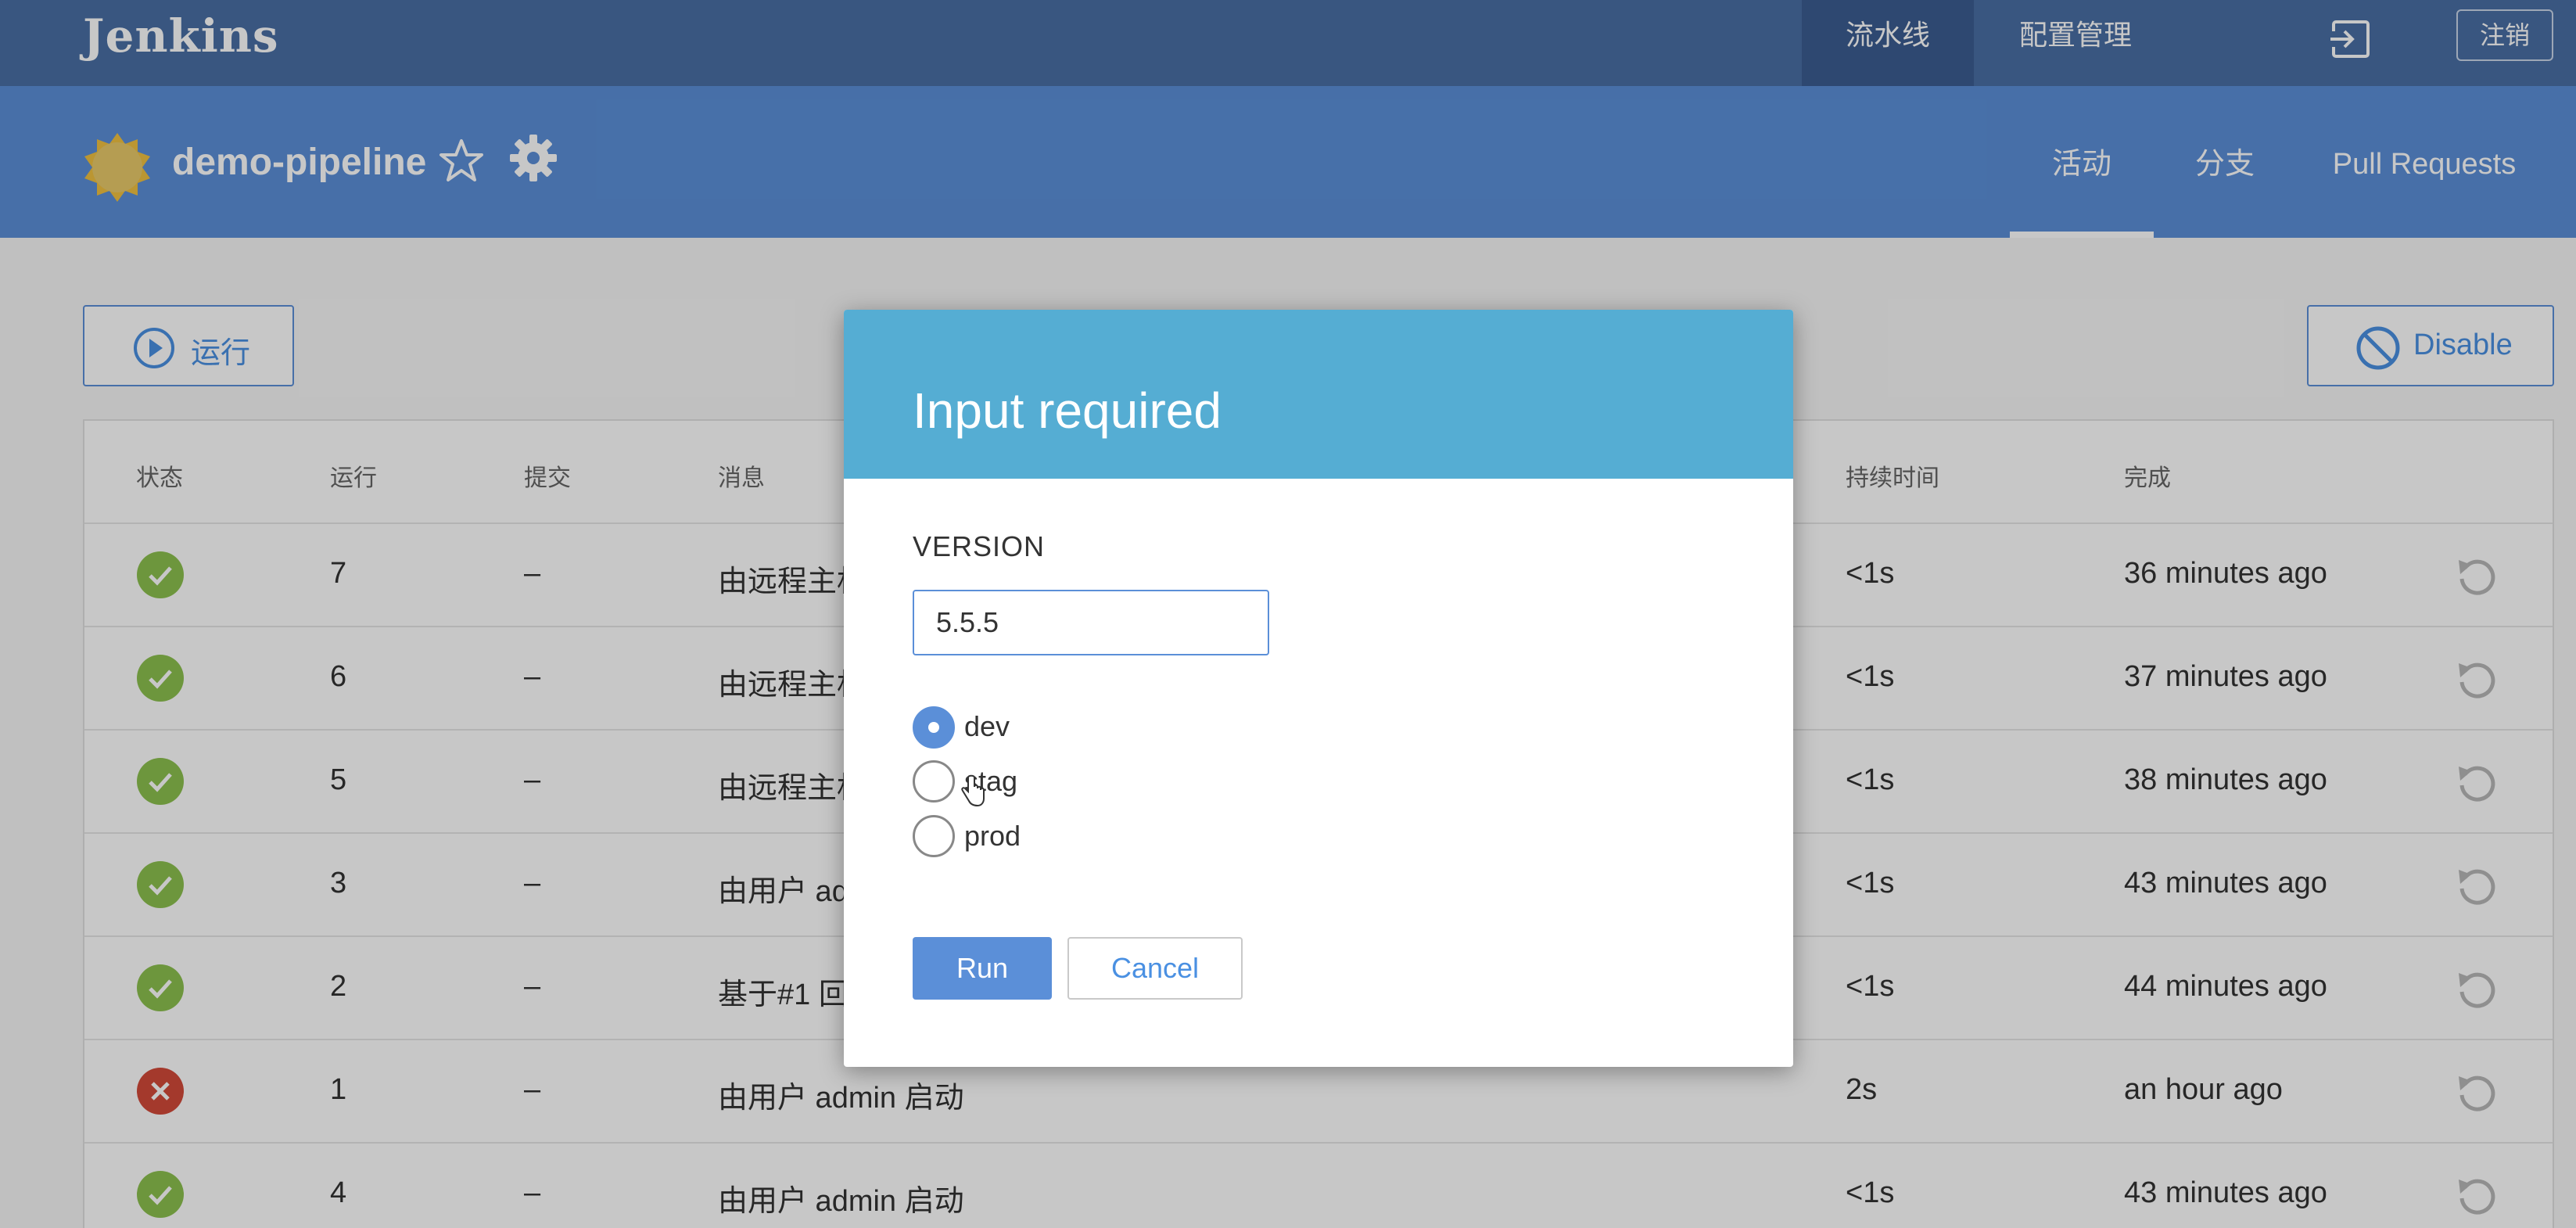  What do you see at coordinates (983, 968) in the screenshot?
I see `dialog-run-button: Run` at bounding box center [983, 968].